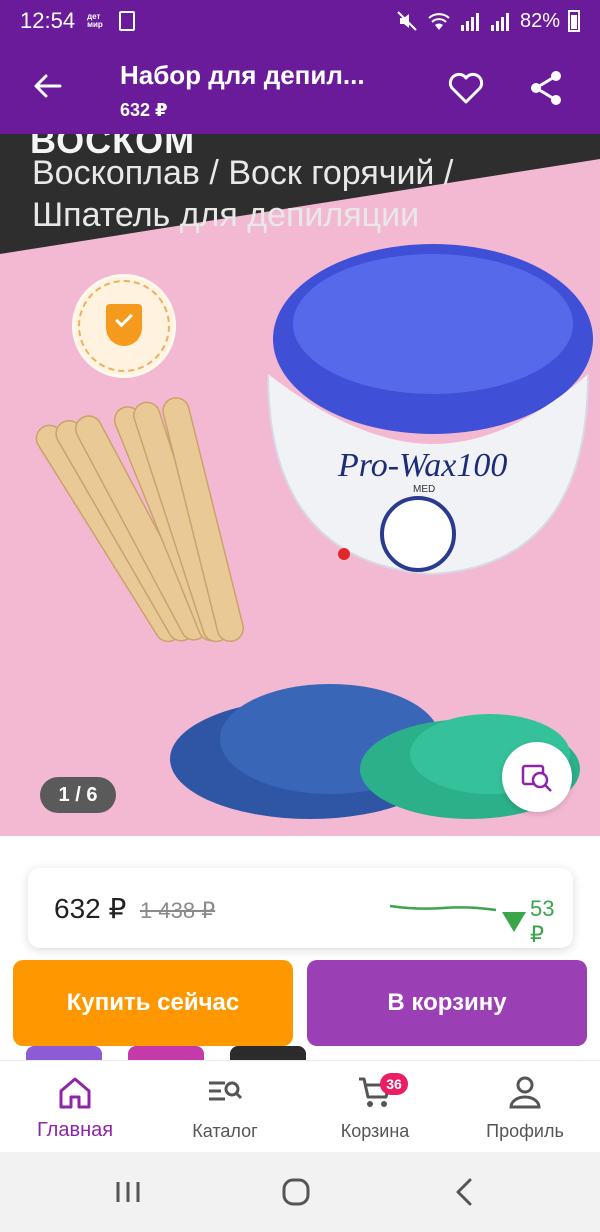 The width and height of the screenshot is (600, 1232). I want to click on knob-label: MED, so click(424, 489).